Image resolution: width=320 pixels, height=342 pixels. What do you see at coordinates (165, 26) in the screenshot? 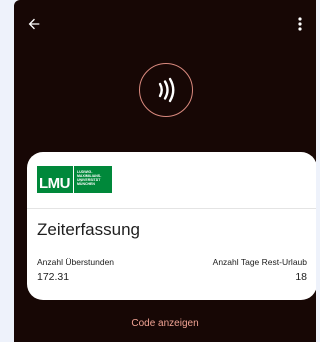
I see `top-bar` at bounding box center [165, 26].